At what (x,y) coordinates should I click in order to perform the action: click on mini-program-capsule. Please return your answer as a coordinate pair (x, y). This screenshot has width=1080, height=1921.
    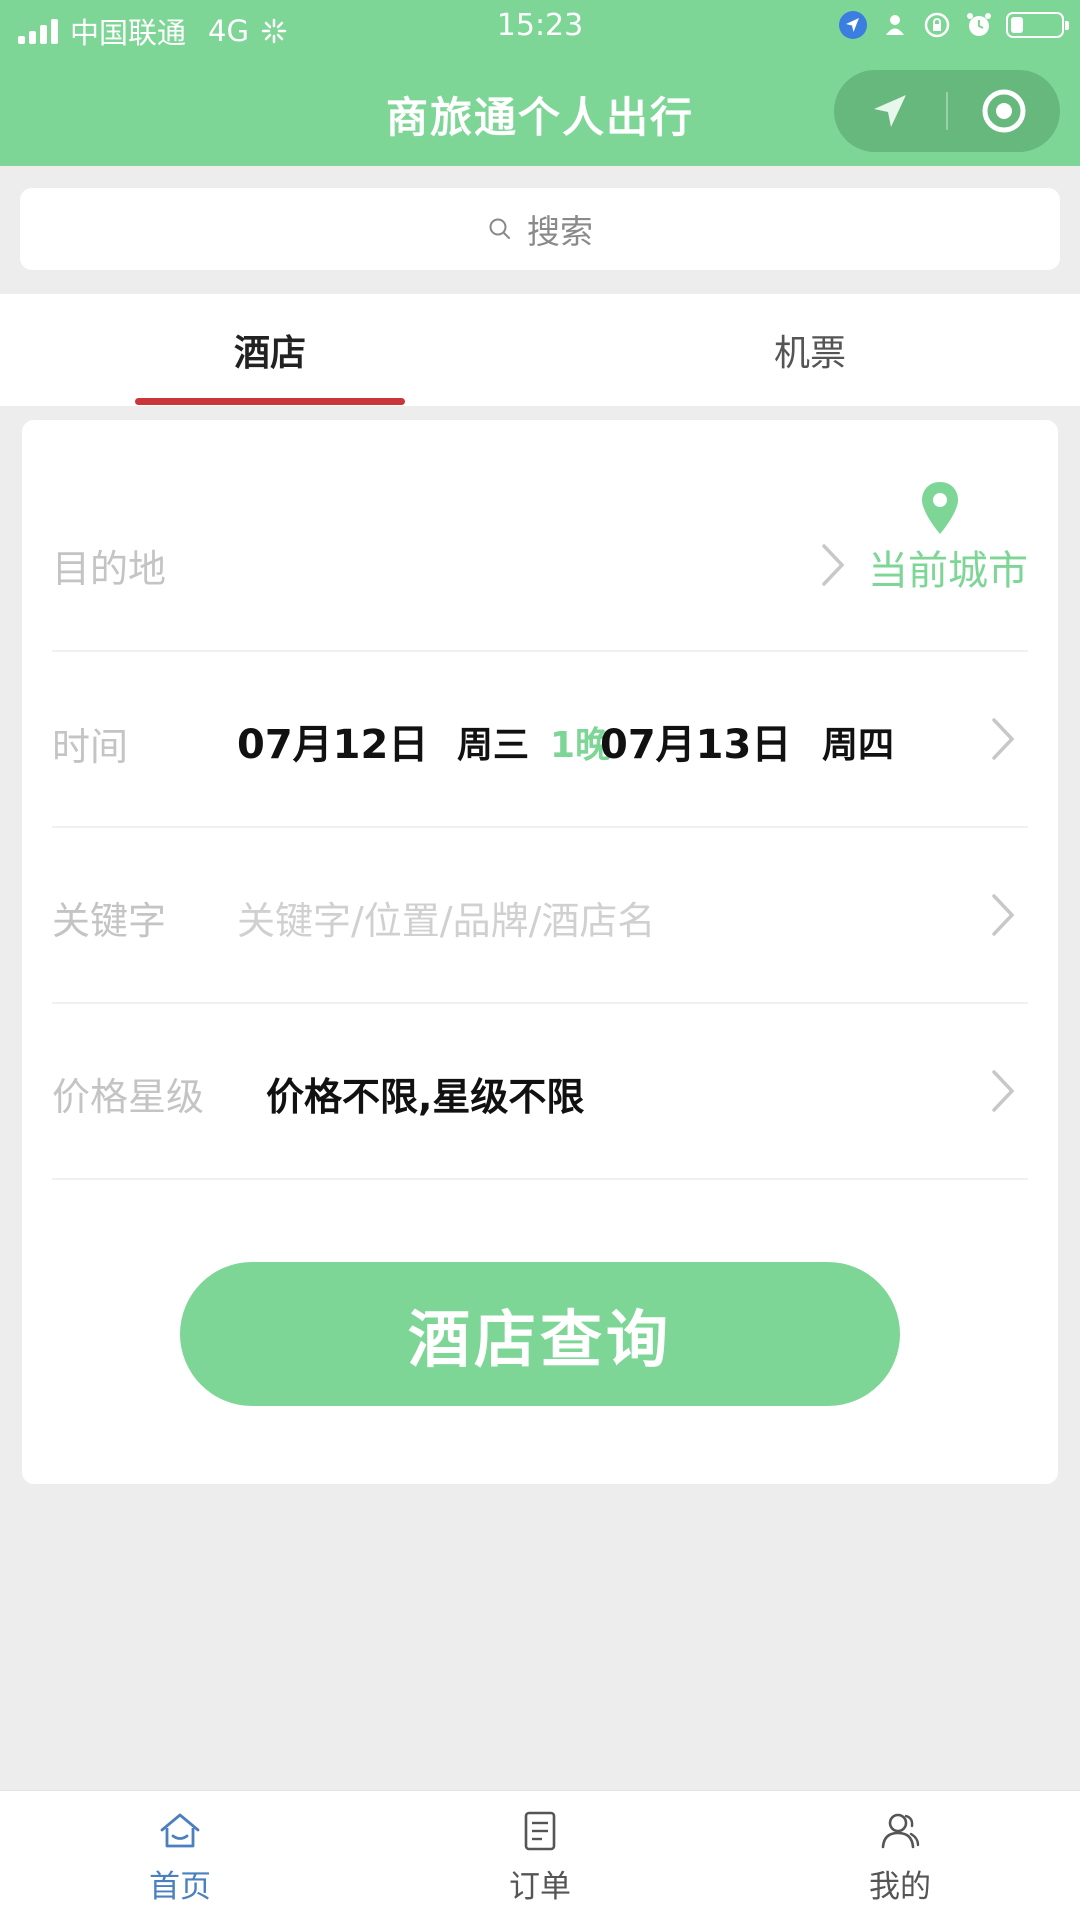
    Looking at the image, I should click on (947, 111).